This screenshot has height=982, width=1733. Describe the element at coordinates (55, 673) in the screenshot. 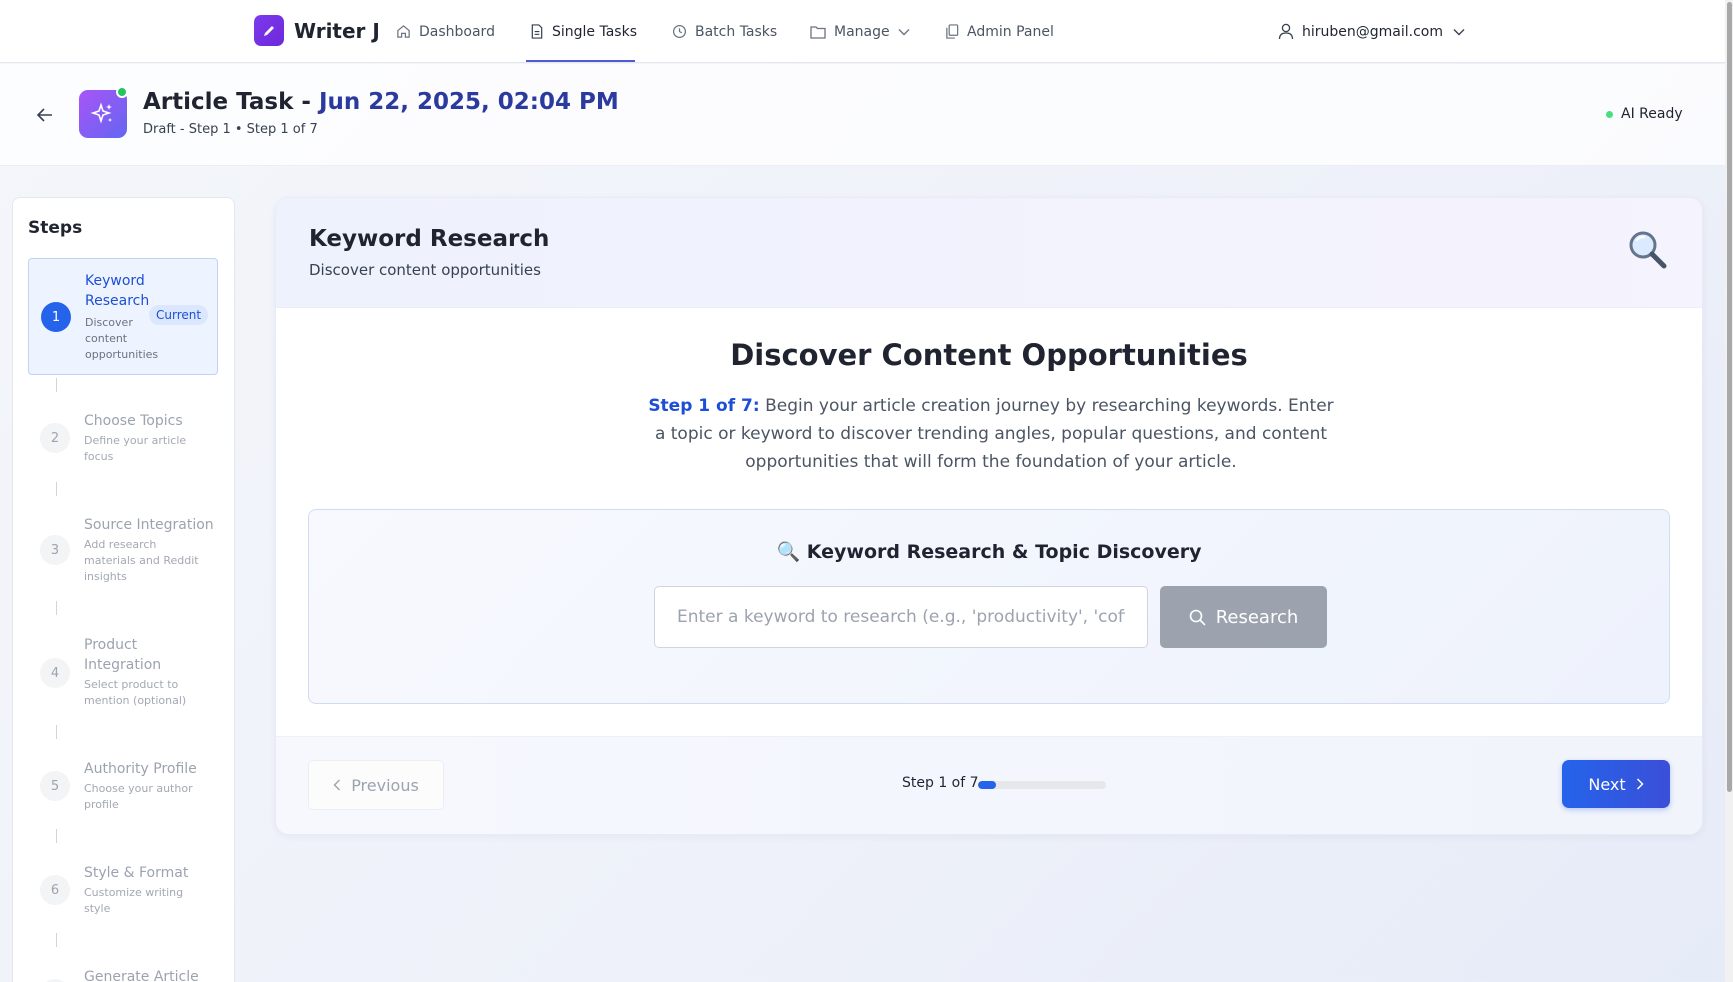

I see `step-number: 4` at that location.